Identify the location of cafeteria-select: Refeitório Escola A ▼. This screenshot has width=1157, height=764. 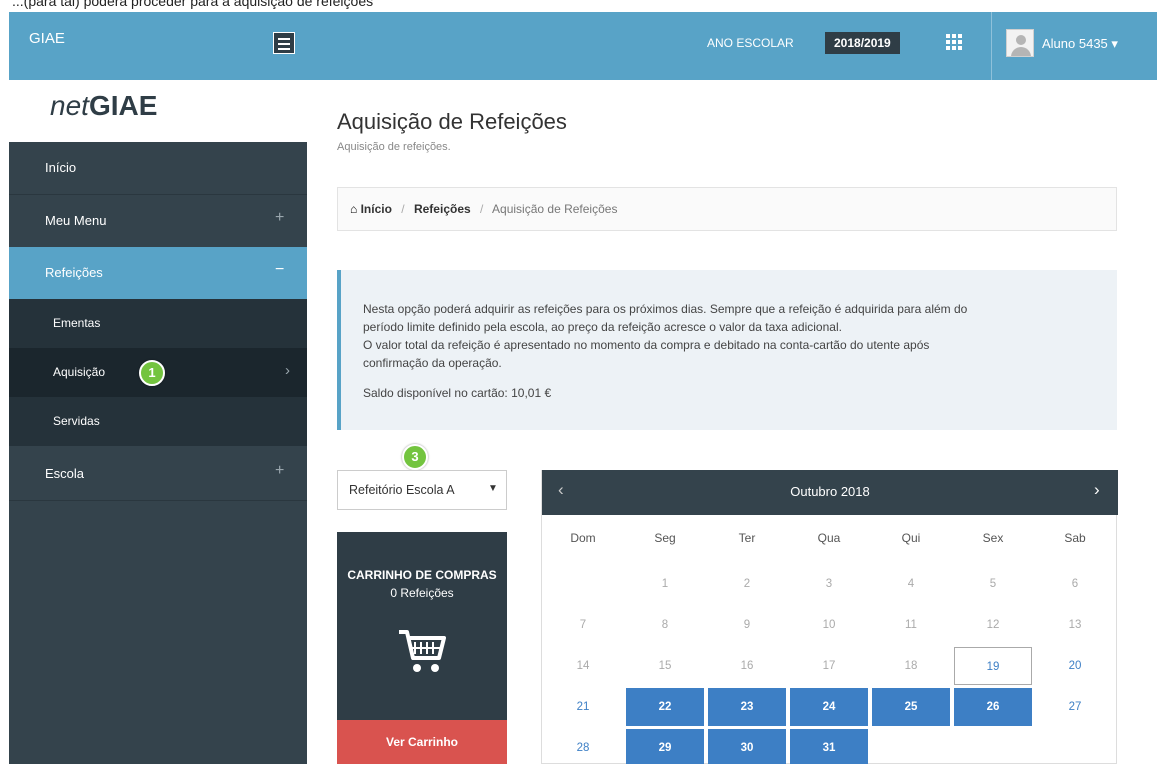
(422, 490).